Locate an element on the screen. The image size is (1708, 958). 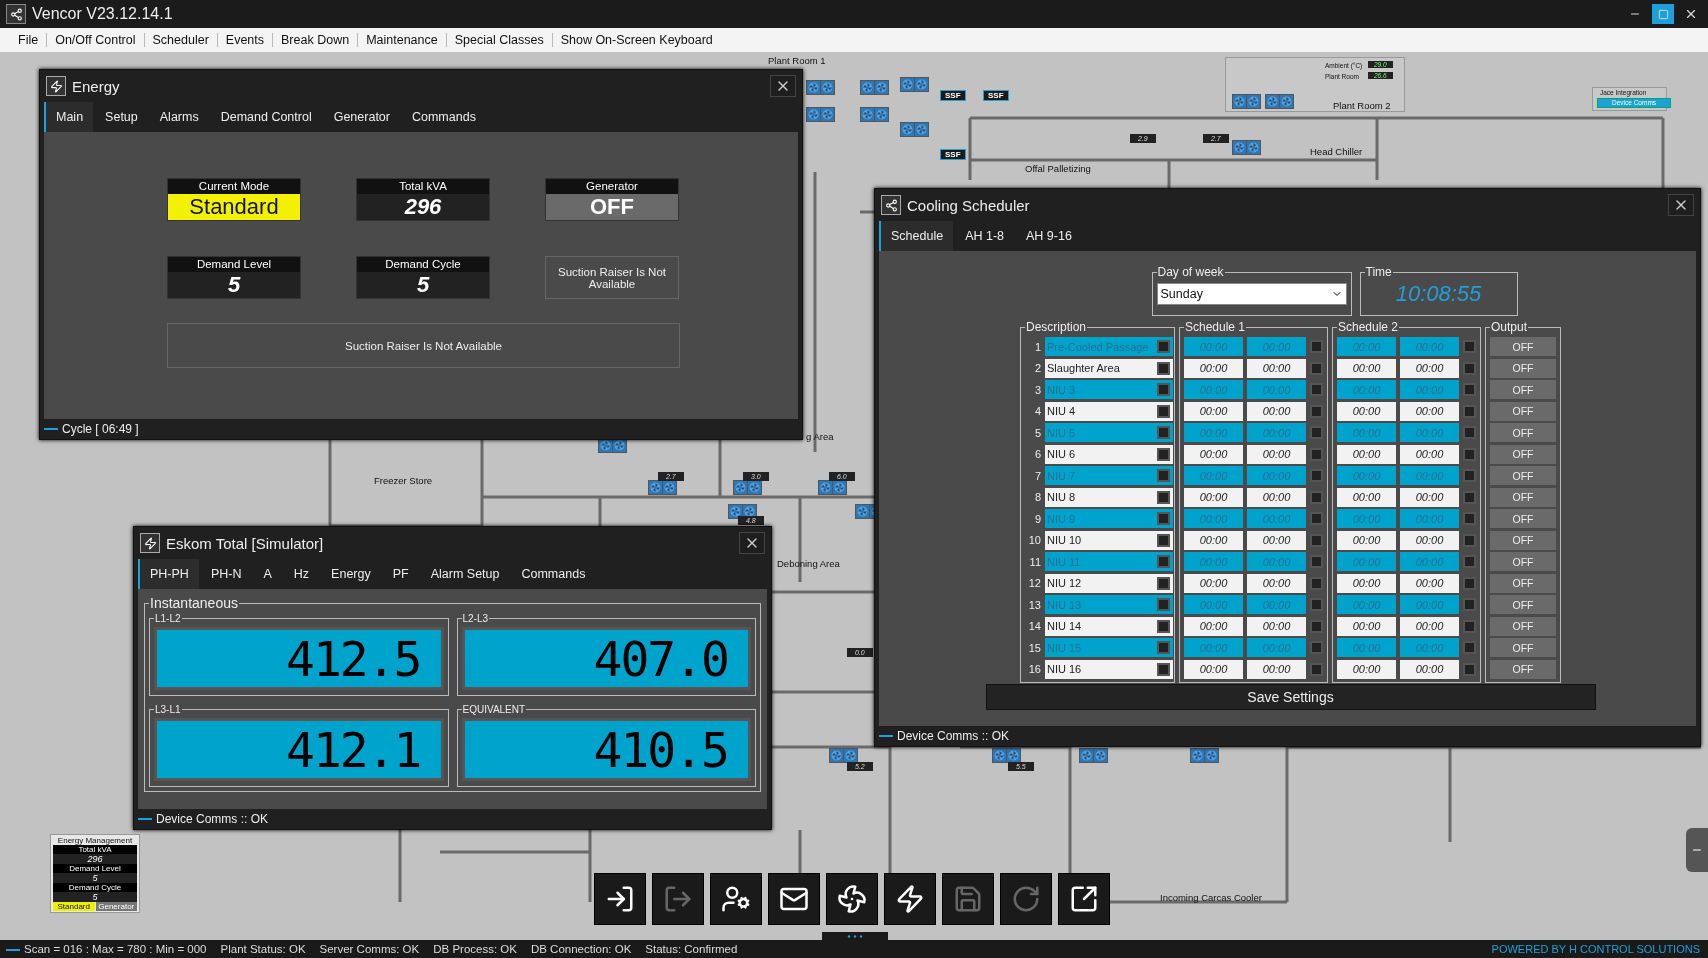
day-select: Sunday is located at coordinates (1251, 294).